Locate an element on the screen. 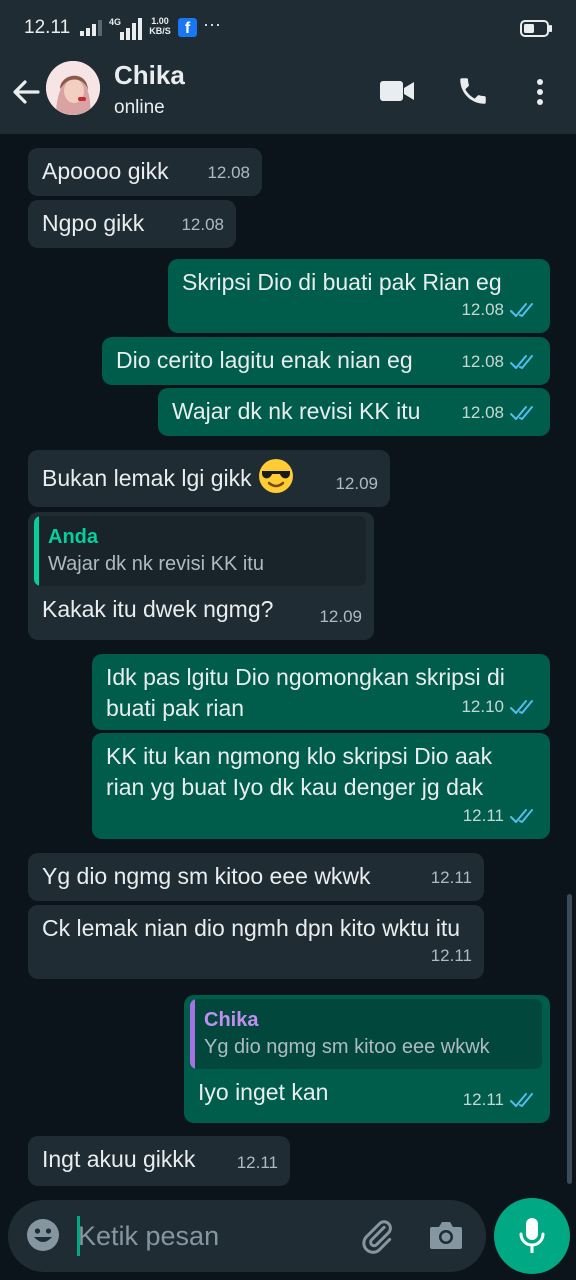 The height and width of the screenshot is (1280, 576). quoted-author: Chika is located at coordinates (231, 1020).